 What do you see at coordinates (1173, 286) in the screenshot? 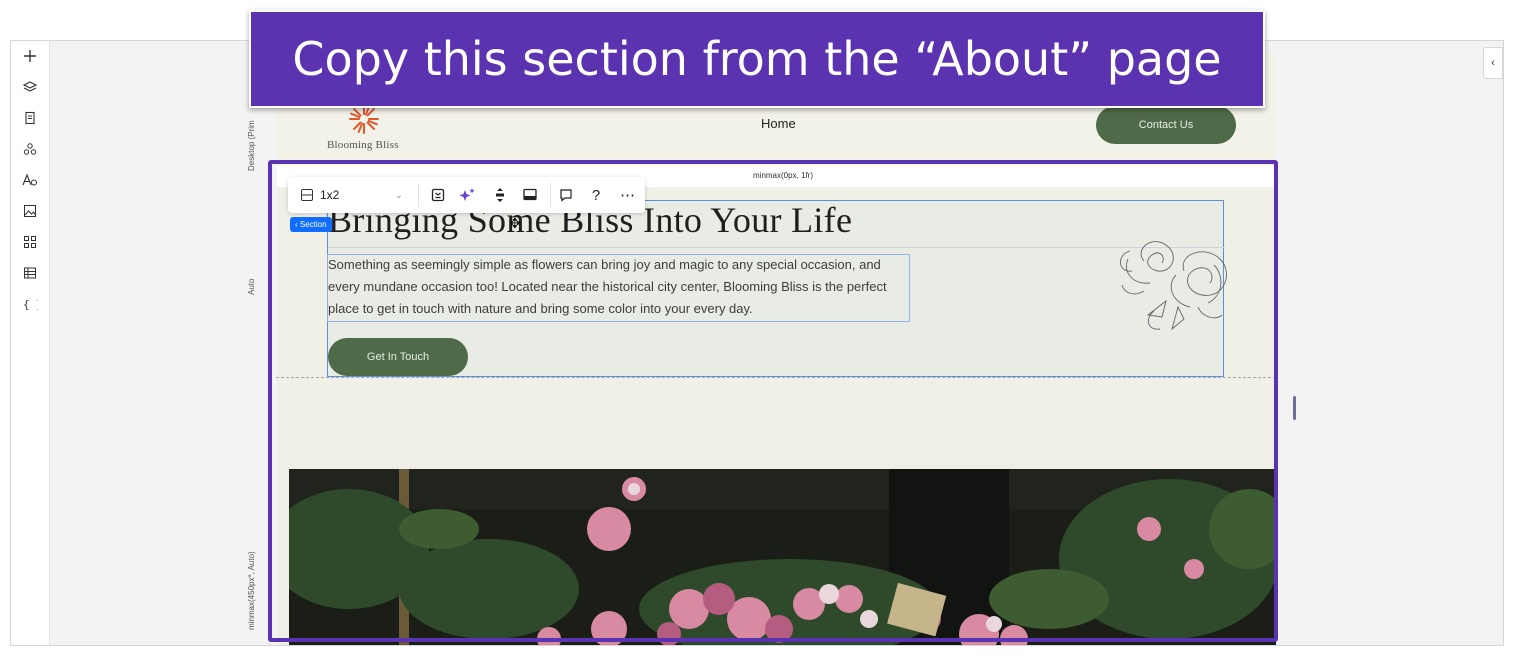
I see `rose-illustration` at bounding box center [1173, 286].